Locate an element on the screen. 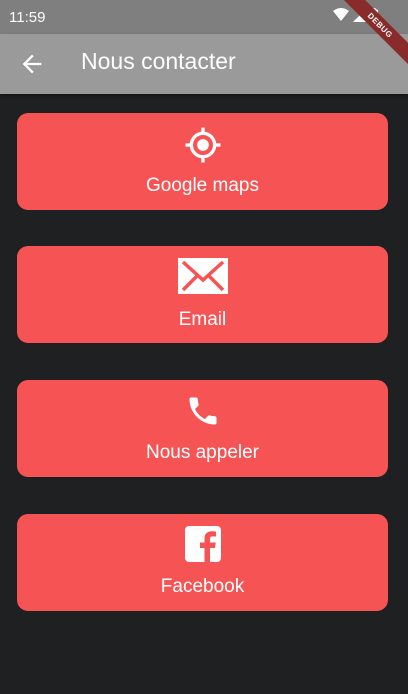 The image size is (408, 694). app-bar: Nous contacter is located at coordinates (204, 64).